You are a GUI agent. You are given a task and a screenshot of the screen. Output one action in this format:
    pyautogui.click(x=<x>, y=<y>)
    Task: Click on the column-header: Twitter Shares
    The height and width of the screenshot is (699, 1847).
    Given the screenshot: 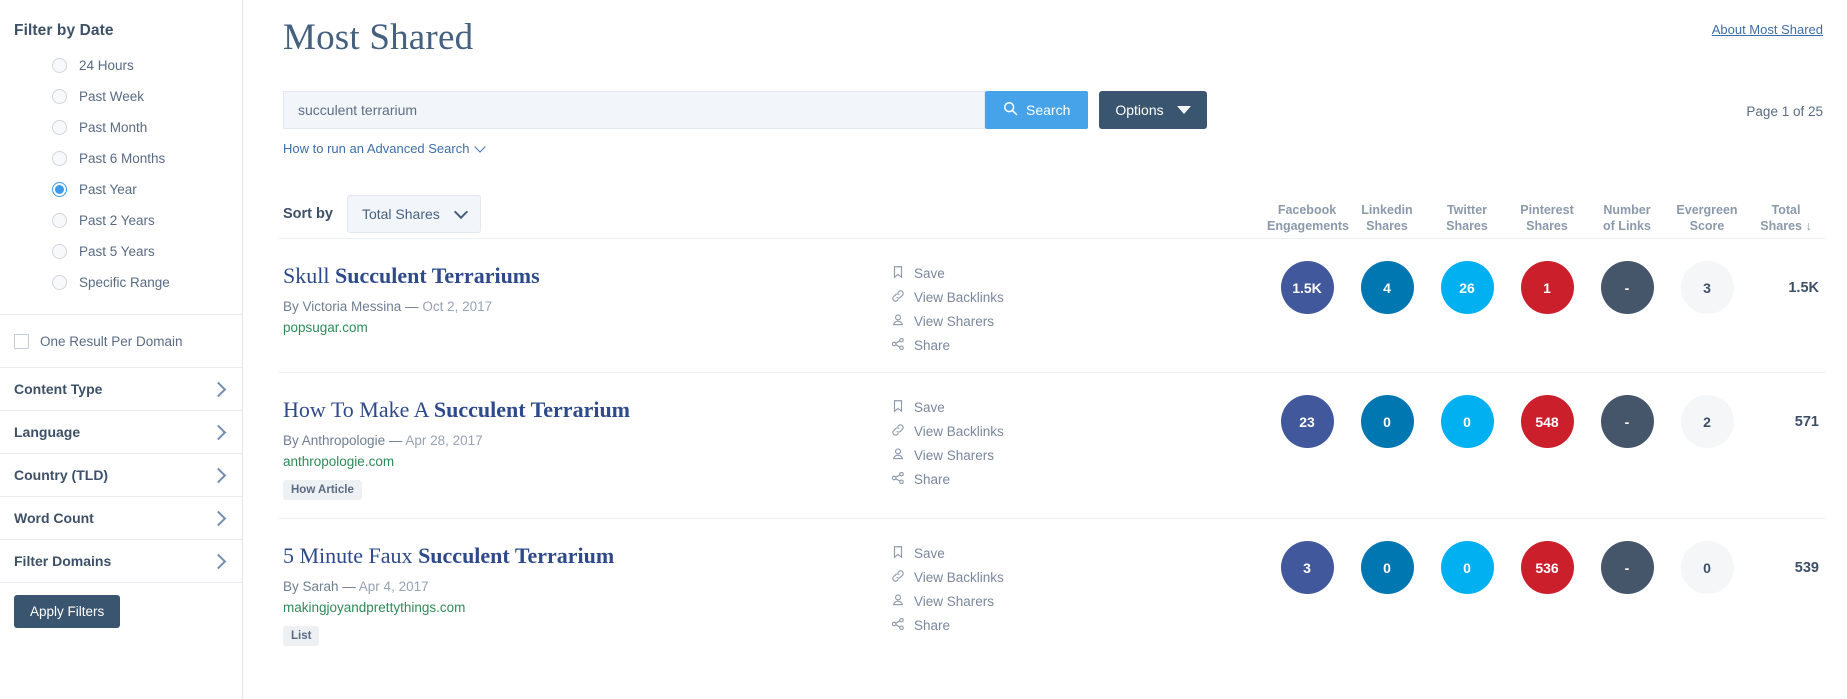 What is the action you would take?
    pyautogui.click(x=1467, y=218)
    